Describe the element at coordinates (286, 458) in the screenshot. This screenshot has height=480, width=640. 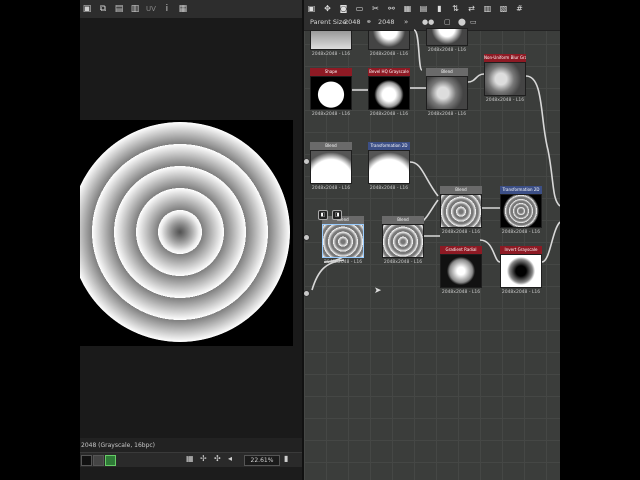
I see `lock-icon: ▮` at that location.